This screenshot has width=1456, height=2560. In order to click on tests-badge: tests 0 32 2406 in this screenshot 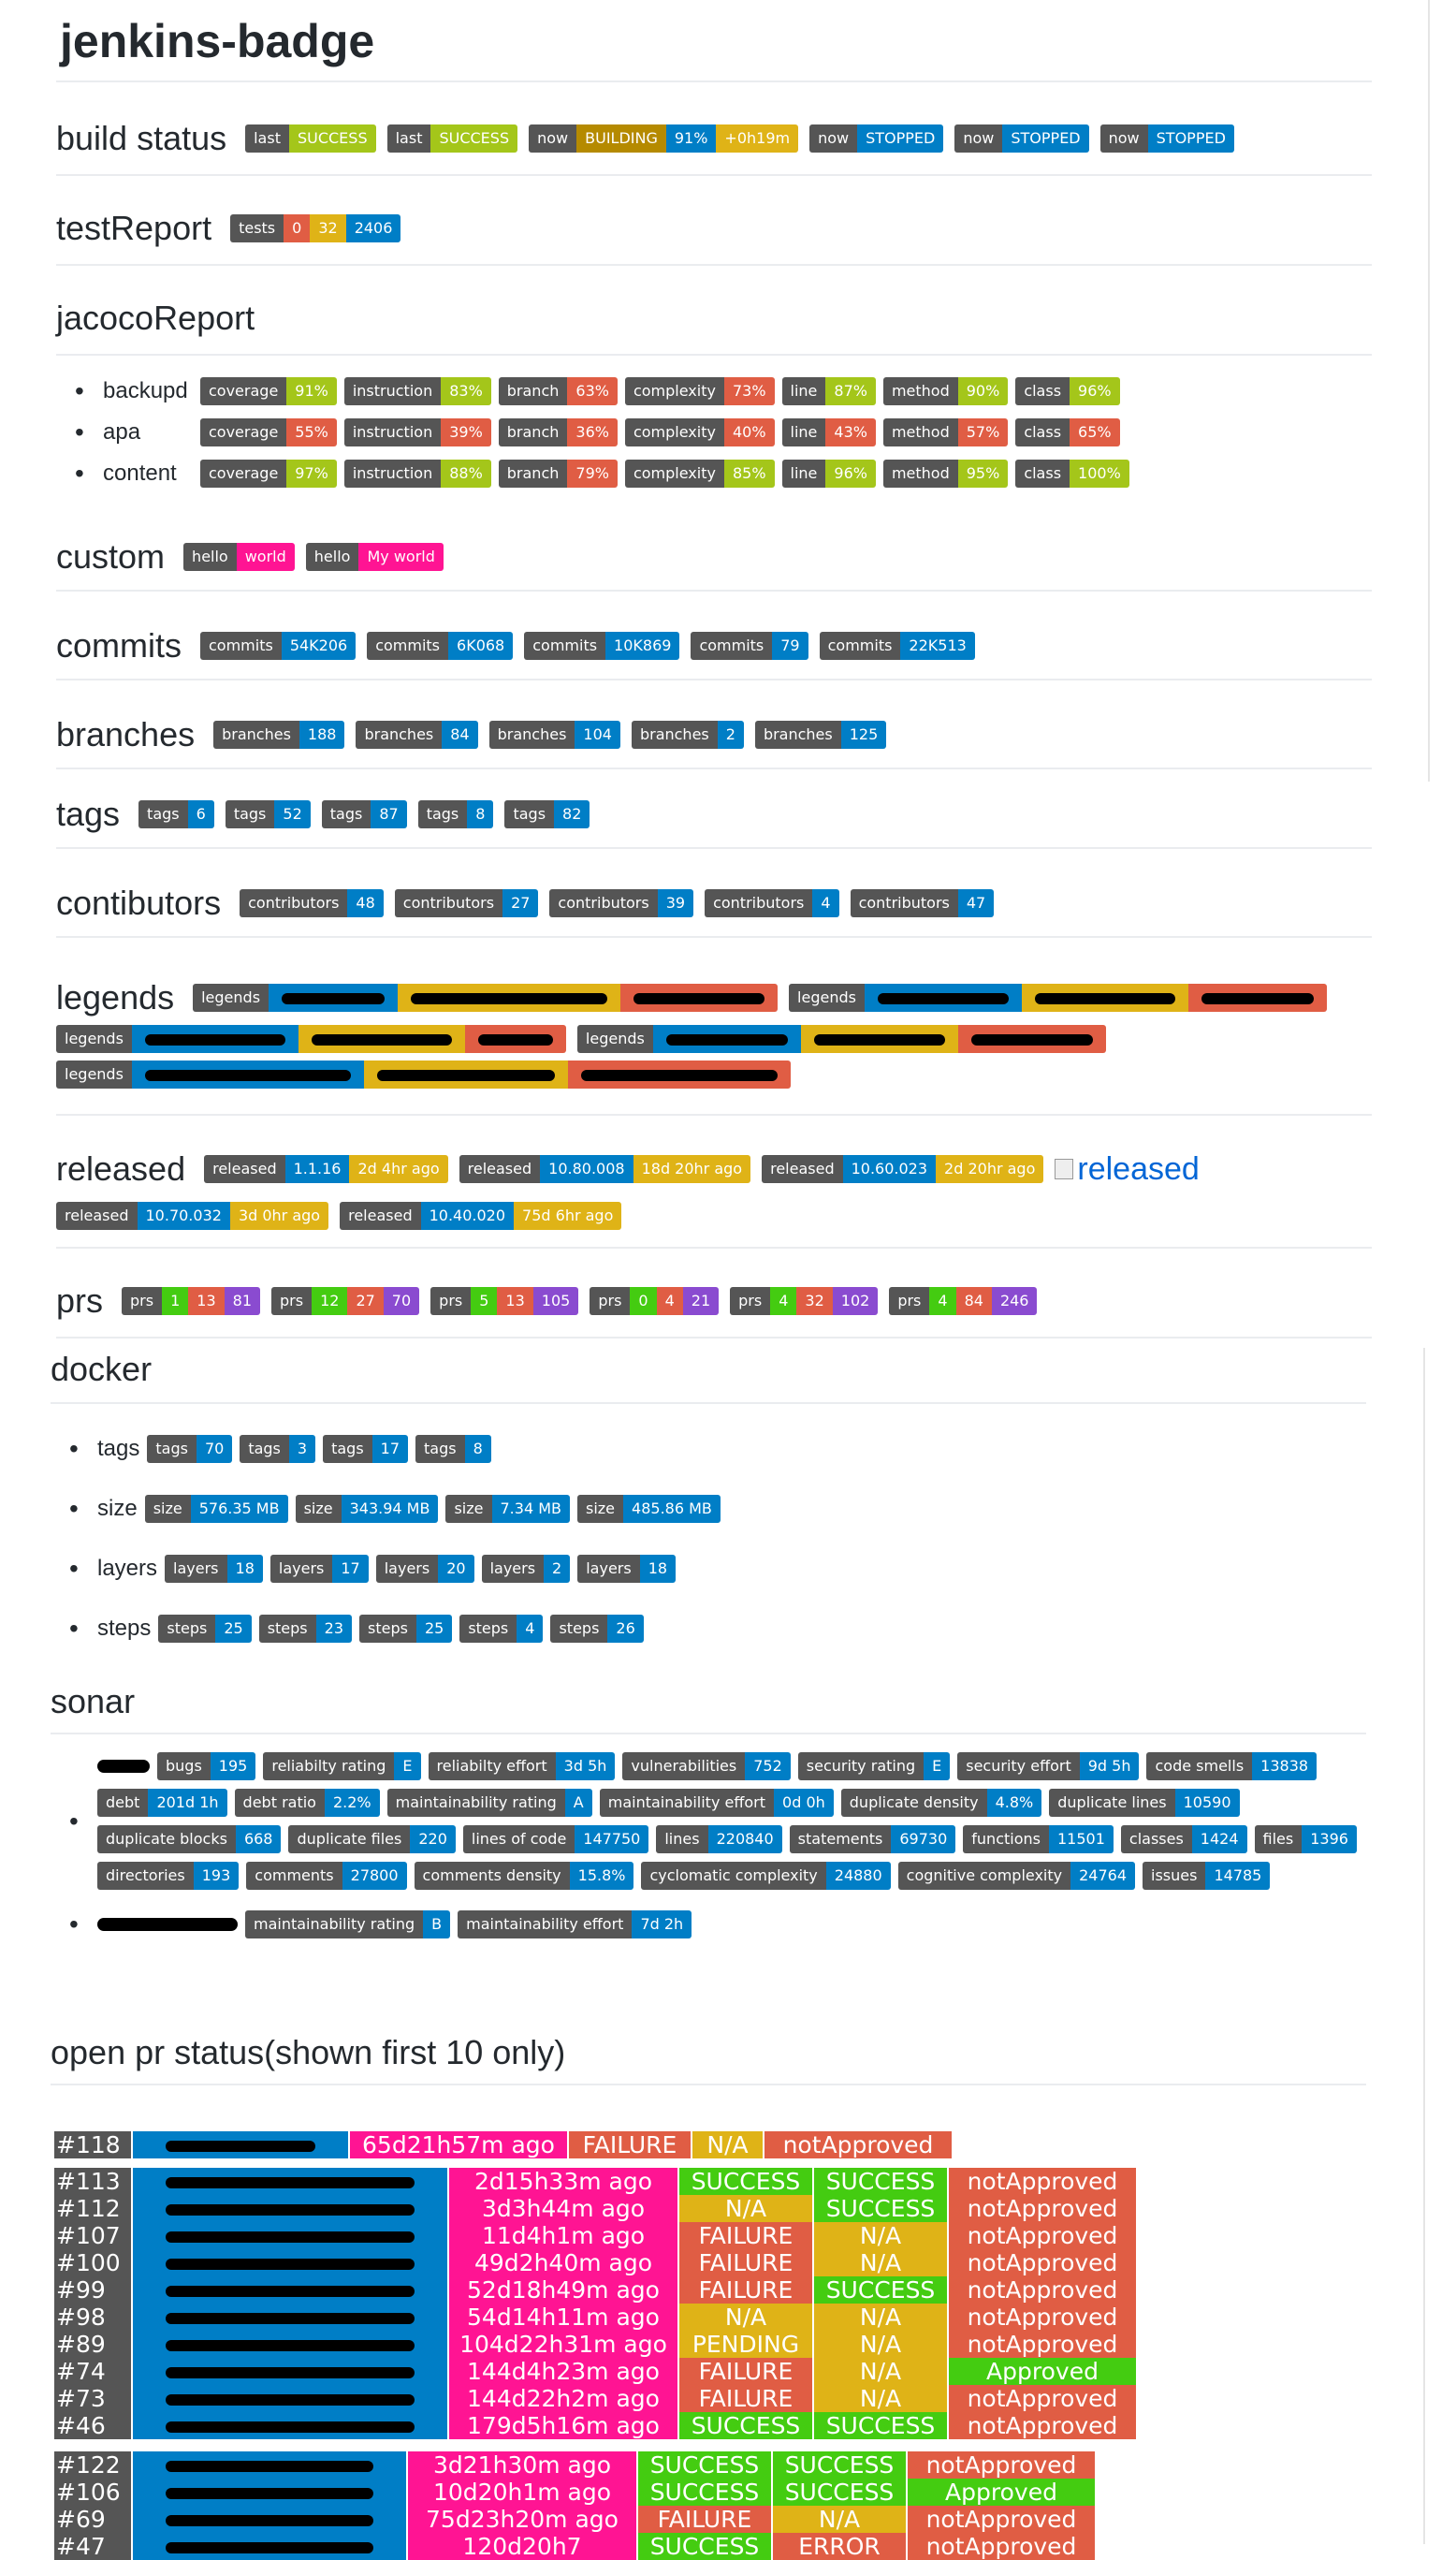, I will do `click(315, 228)`.